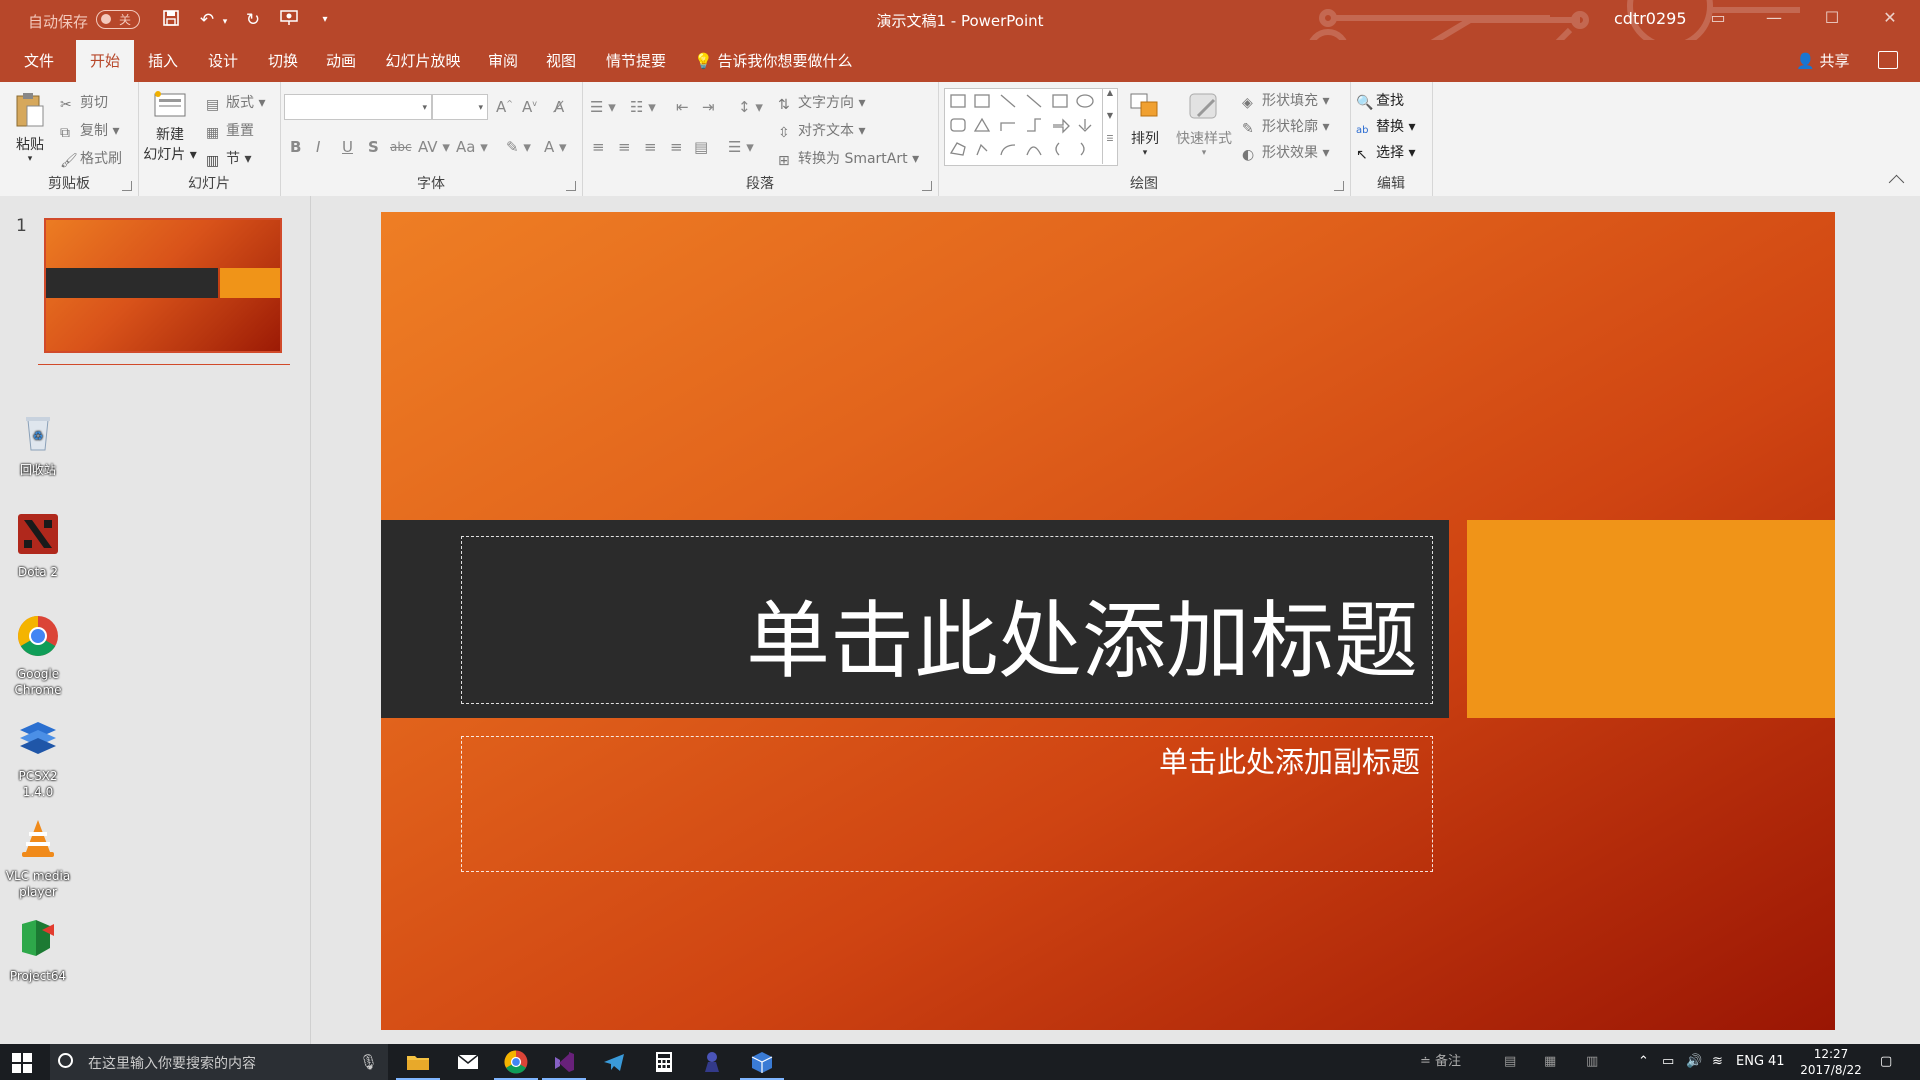 The width and height of the screenshot is (1920, 1080). Describe the element at coordinates (636, 61) in the screenshot. I see `tab-storyboard: 情节提要` at that location.